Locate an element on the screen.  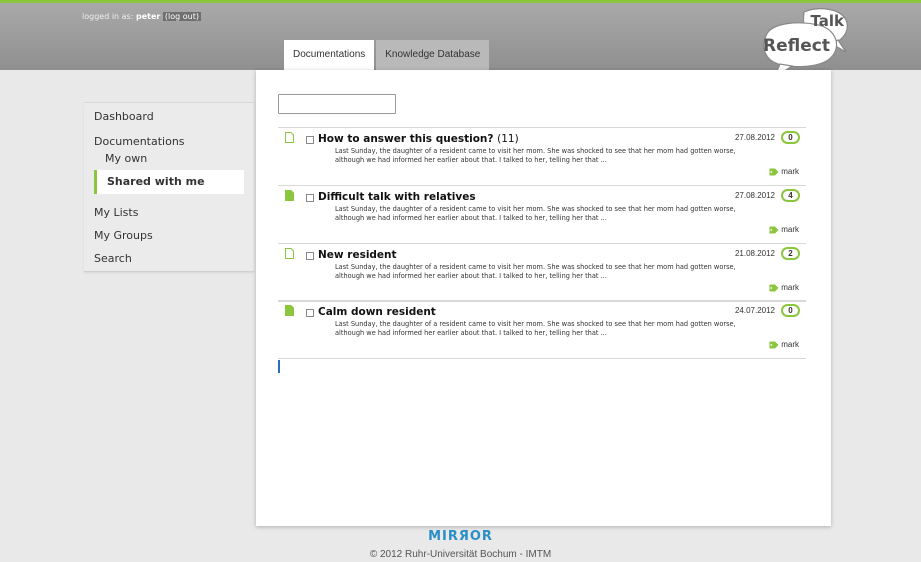
document-title-wrap: Calm down resident is located at coordinates (377, 312).